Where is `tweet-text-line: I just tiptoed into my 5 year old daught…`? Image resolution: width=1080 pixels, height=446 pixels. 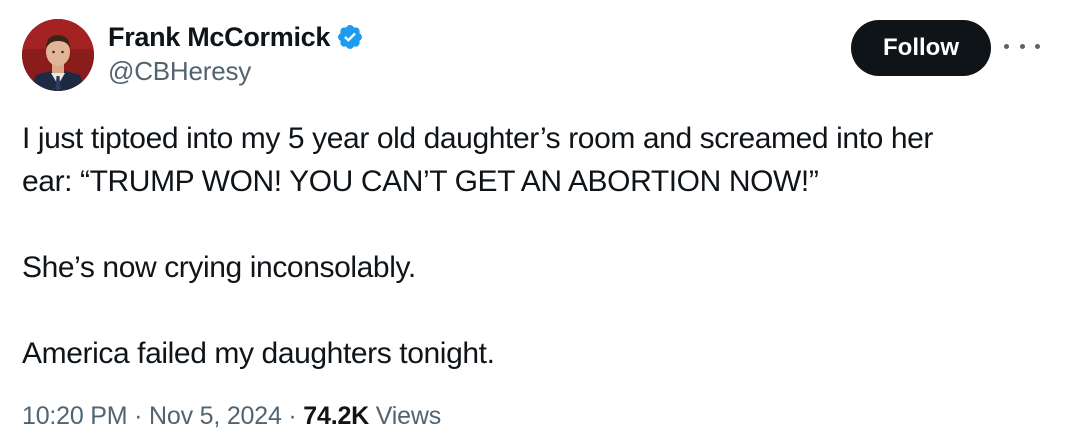 tweet-text-line: I just tiptoed into my 5 year old daught… is located at coordinates (478, 138).